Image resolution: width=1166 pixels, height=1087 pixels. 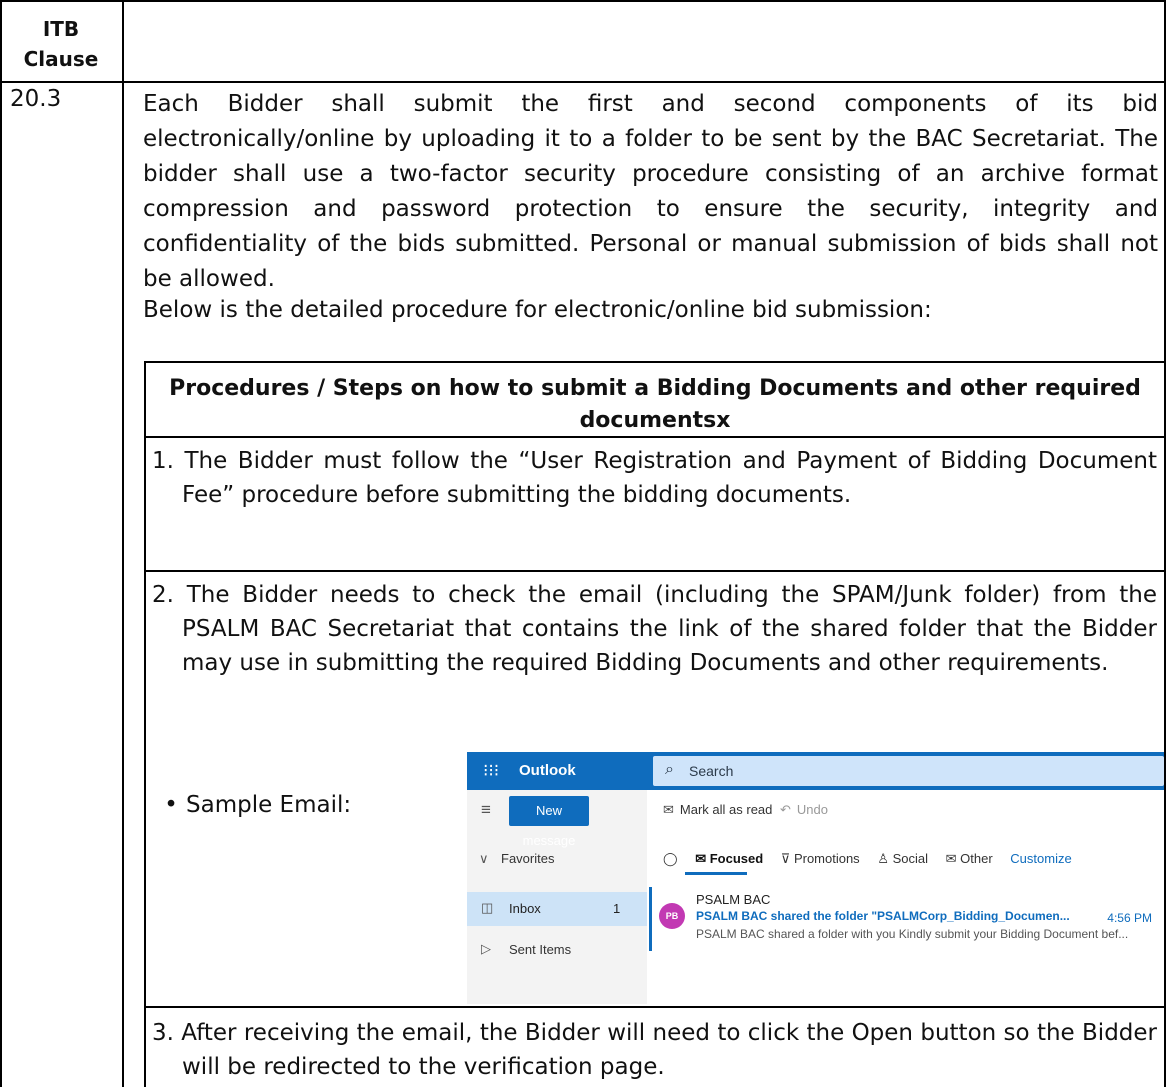 I want to click on undo-label: Undo, so click(x=812, y=809).